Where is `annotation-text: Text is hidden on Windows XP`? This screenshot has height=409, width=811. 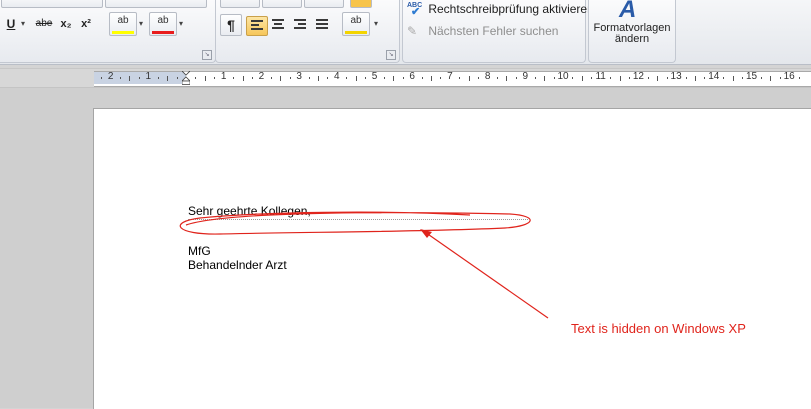
annotation-text: Text is hidden on Windows XP is located at coordinates (658, 328).